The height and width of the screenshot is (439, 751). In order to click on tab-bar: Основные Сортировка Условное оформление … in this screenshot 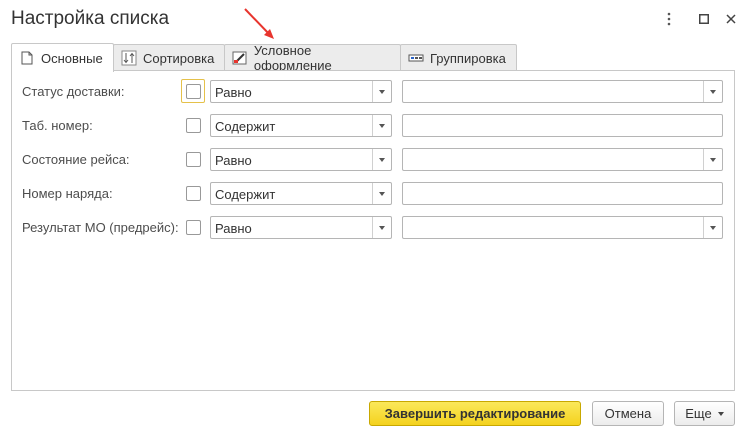, I will do `click(264, 58)`.